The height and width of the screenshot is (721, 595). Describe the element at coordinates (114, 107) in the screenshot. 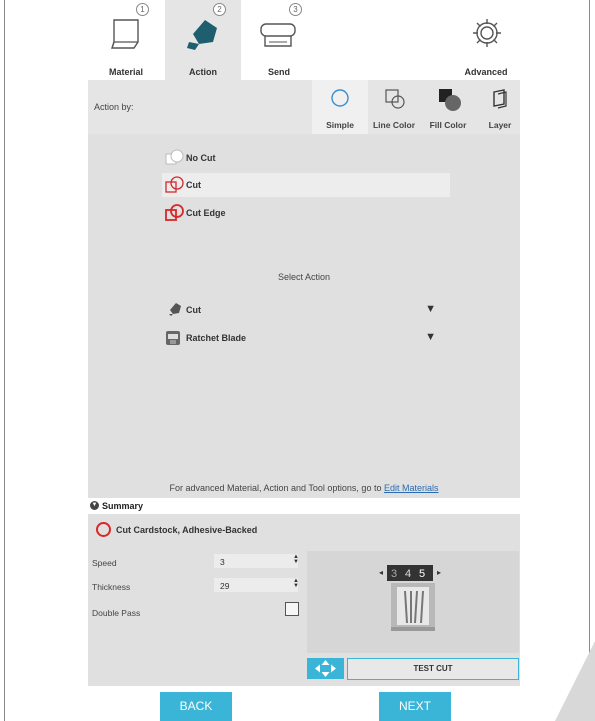

I see `action-by-label: Action by:` at that location.